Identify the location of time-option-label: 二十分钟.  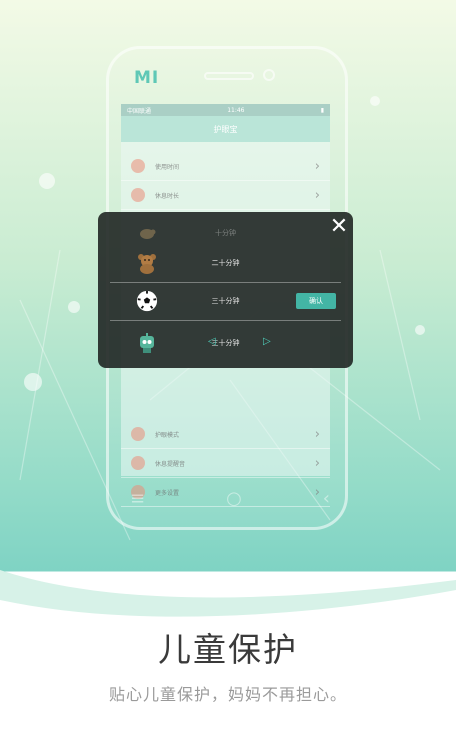
(225, 263).